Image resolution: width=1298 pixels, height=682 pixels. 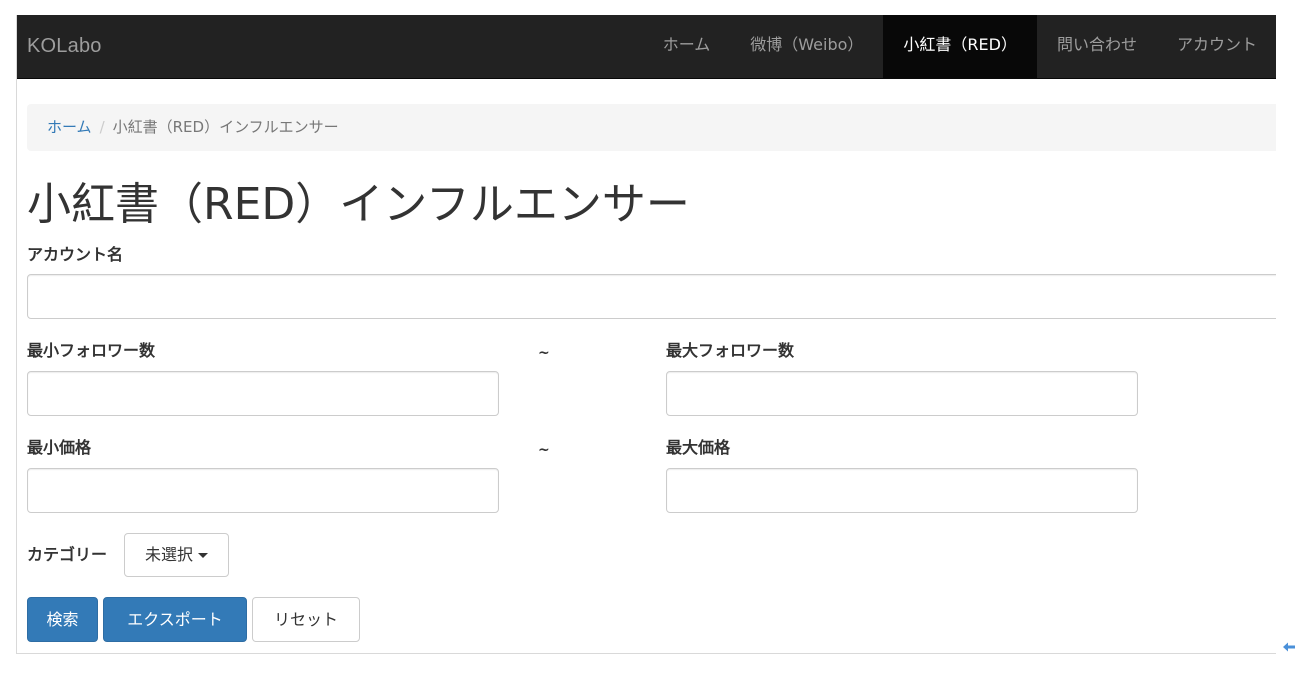 I want to click on min-price-input, so click(x=263, y=490).